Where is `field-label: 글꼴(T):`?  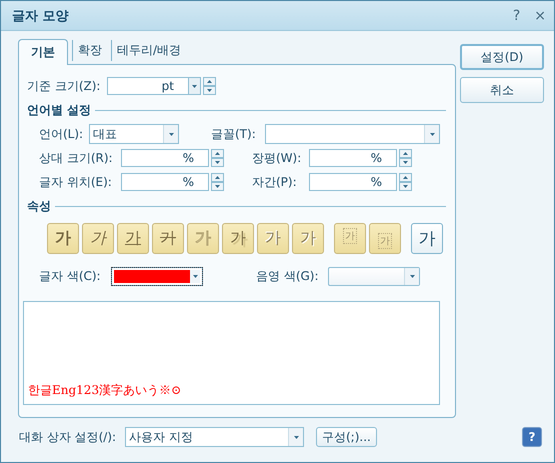 field-label: 글꼴(T): is located at coordinates (234, 134).